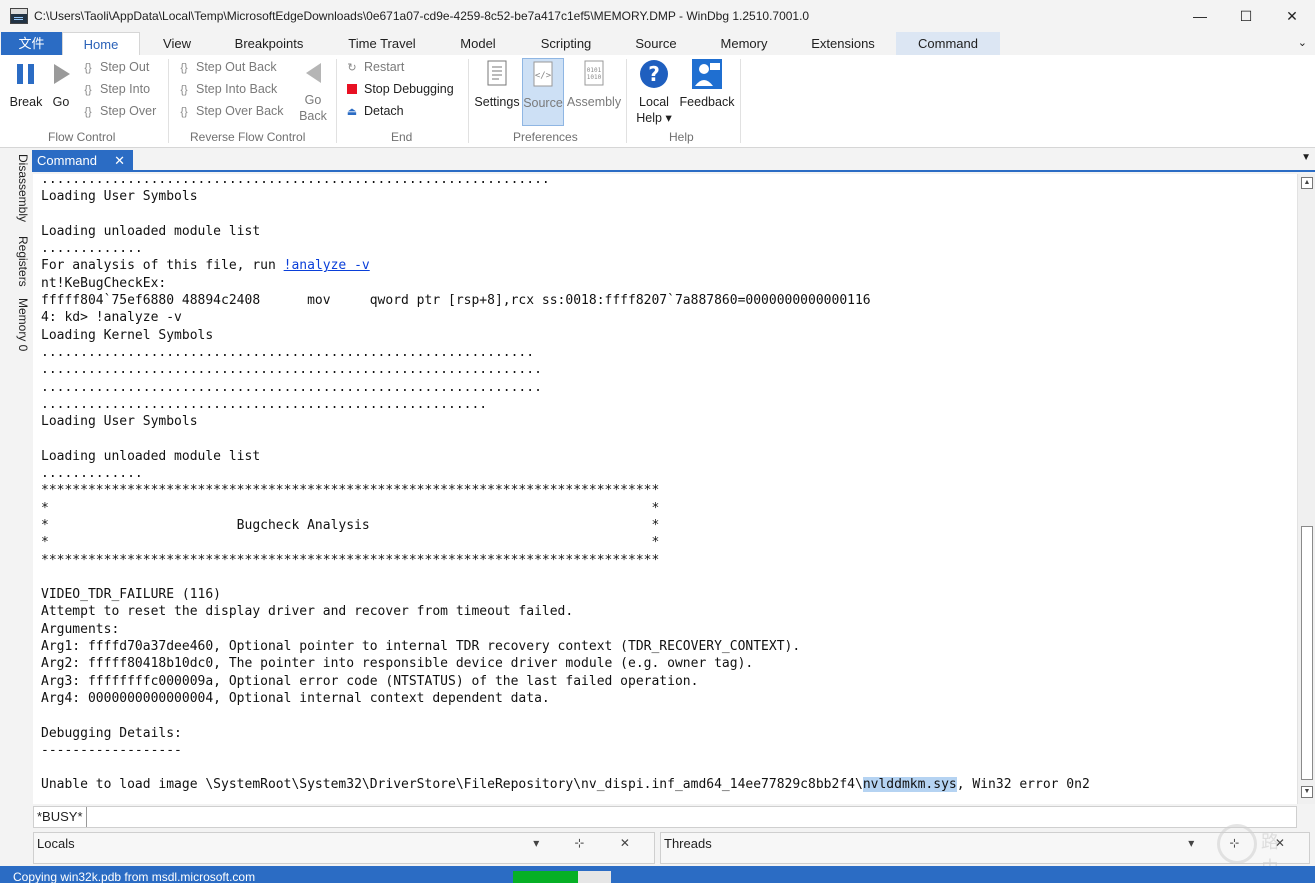 This screenshot has width=1315, height=883. Describe the element at coordinates (374, 111) in the screenshot. I see `detach-button: ⏏ Detach` at that location.